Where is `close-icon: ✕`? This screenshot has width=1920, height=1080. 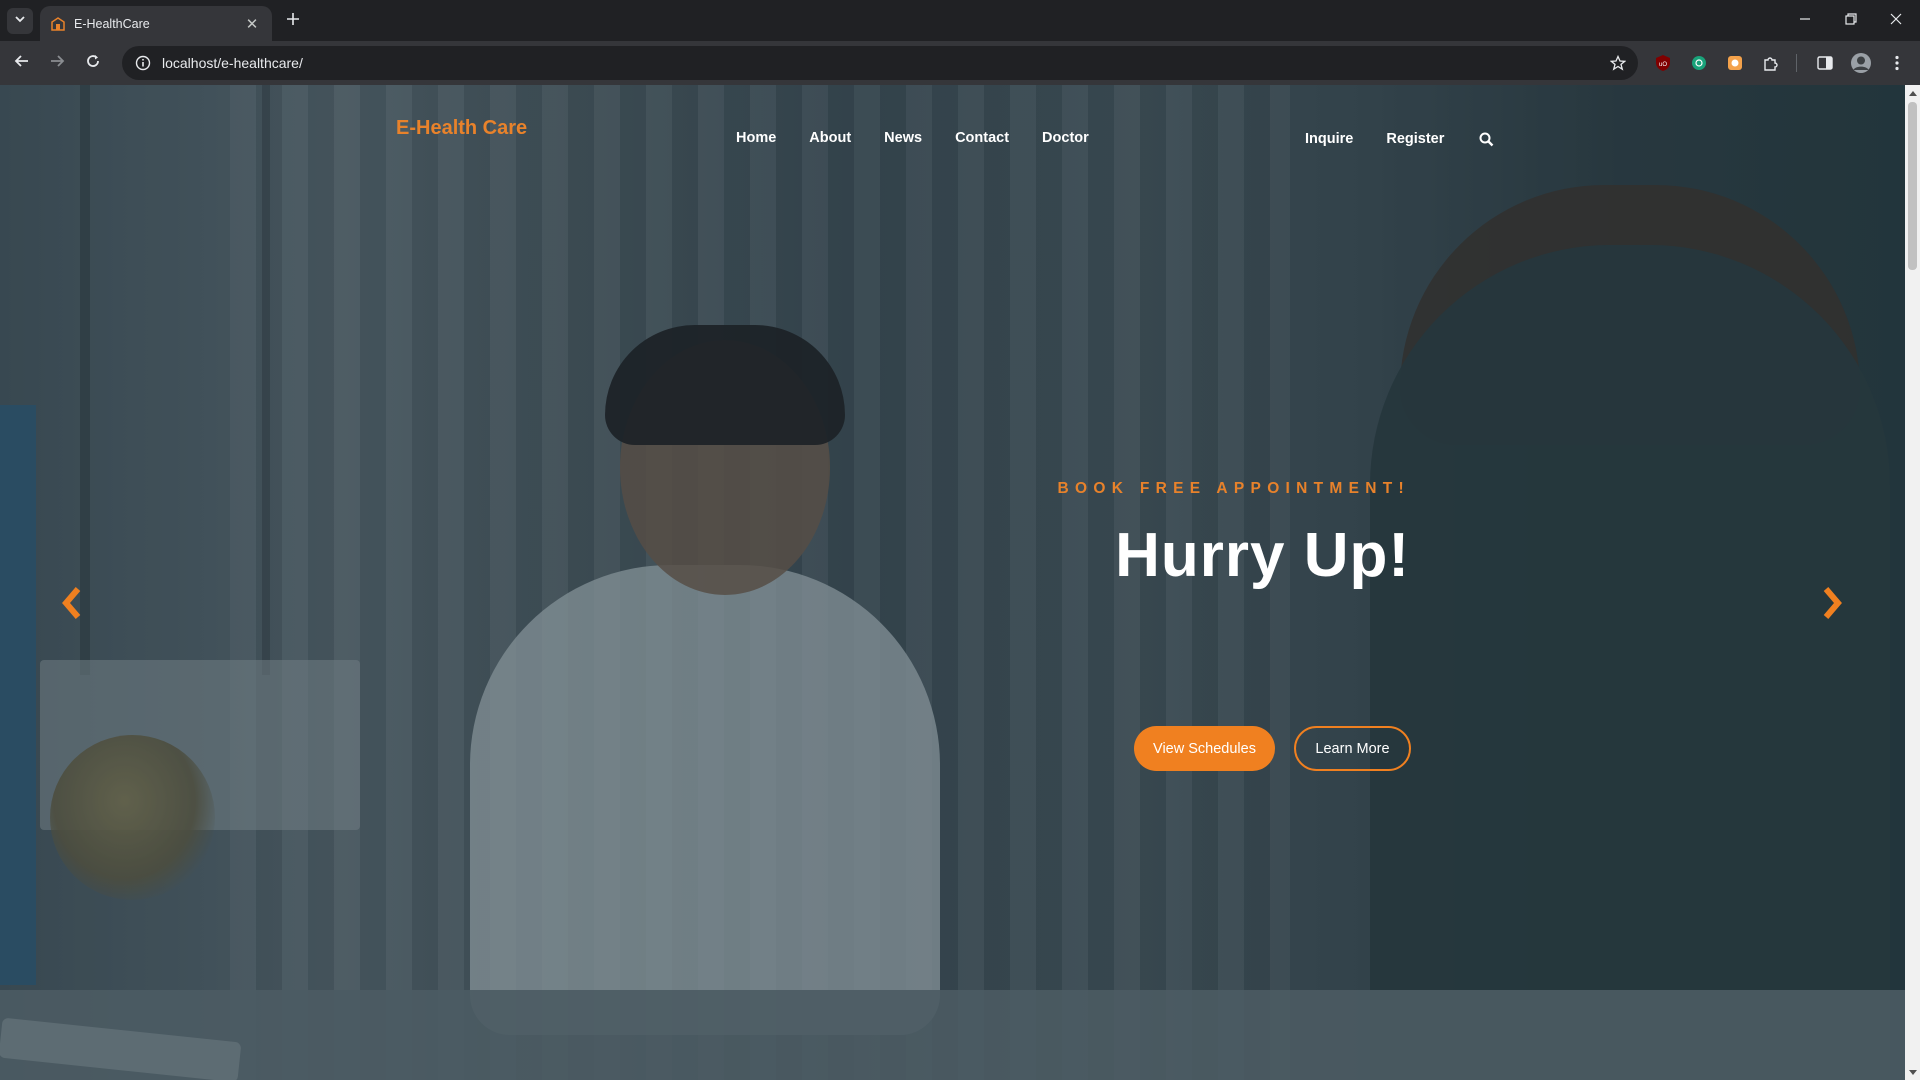 close-icon: ✕ is located at coordinates (252, 24).